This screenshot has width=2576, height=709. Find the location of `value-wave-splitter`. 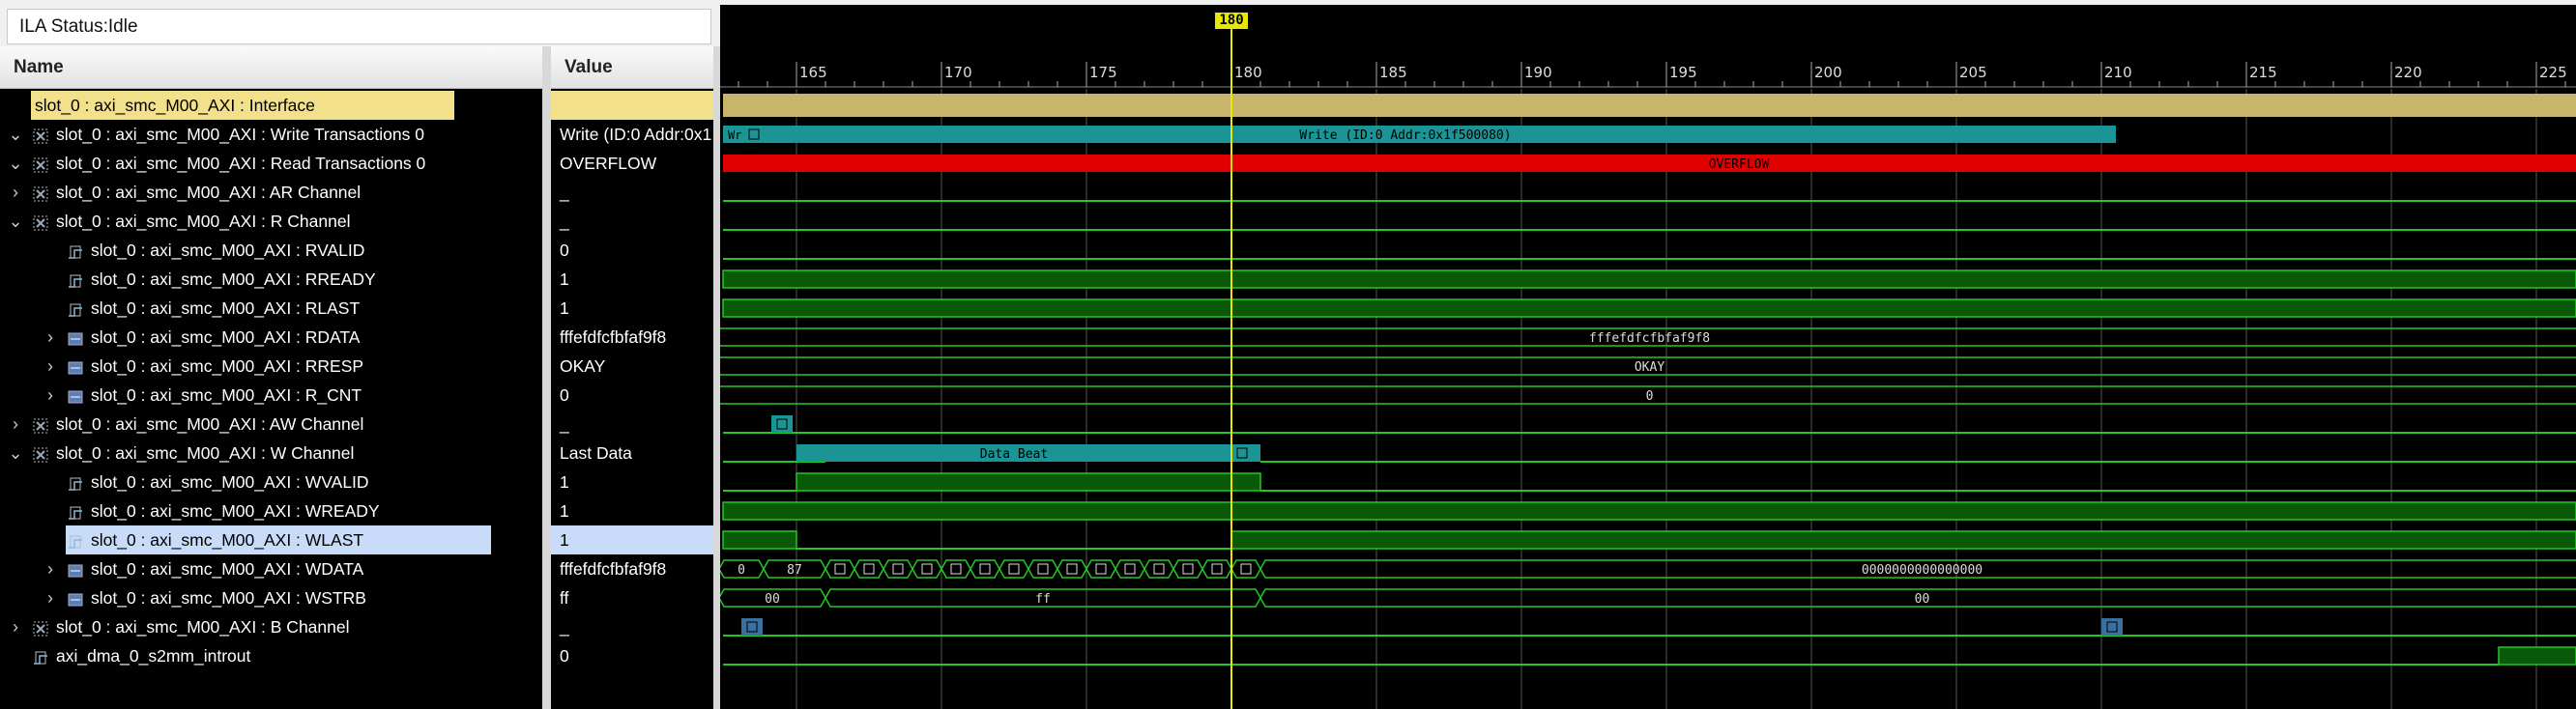

value-wave-splitter is located at coordinates (716, 377).